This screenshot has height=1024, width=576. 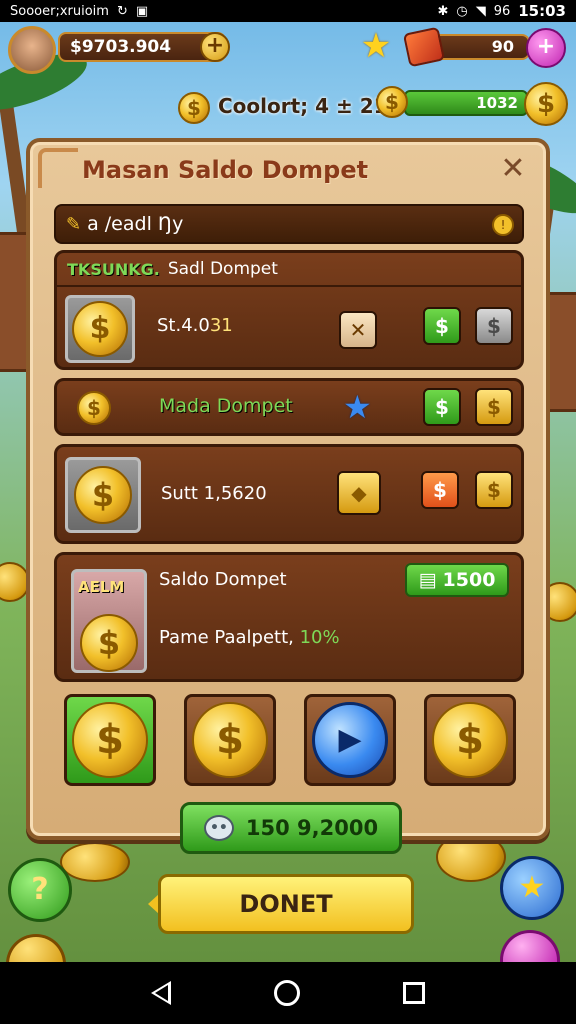 What do you see at coordinates (289, 310) in the screenshot?
I see `wallet-row: TKSUNKG. Sadl Dompet $ St.4.031 ✕ $ $` at bounding box center [289, 310].